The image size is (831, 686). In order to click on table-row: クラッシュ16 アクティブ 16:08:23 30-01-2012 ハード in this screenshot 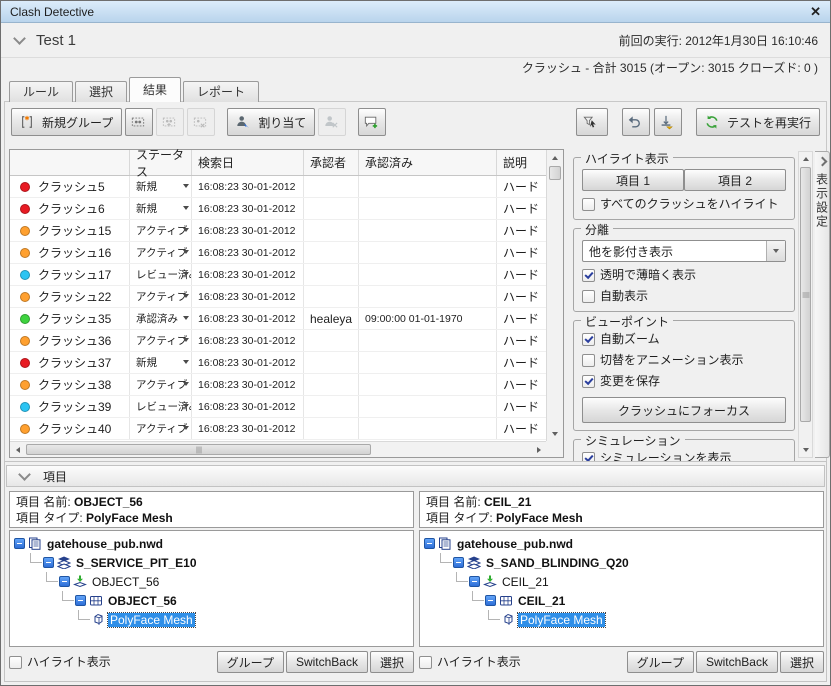, I will do `click(286, 253)`.